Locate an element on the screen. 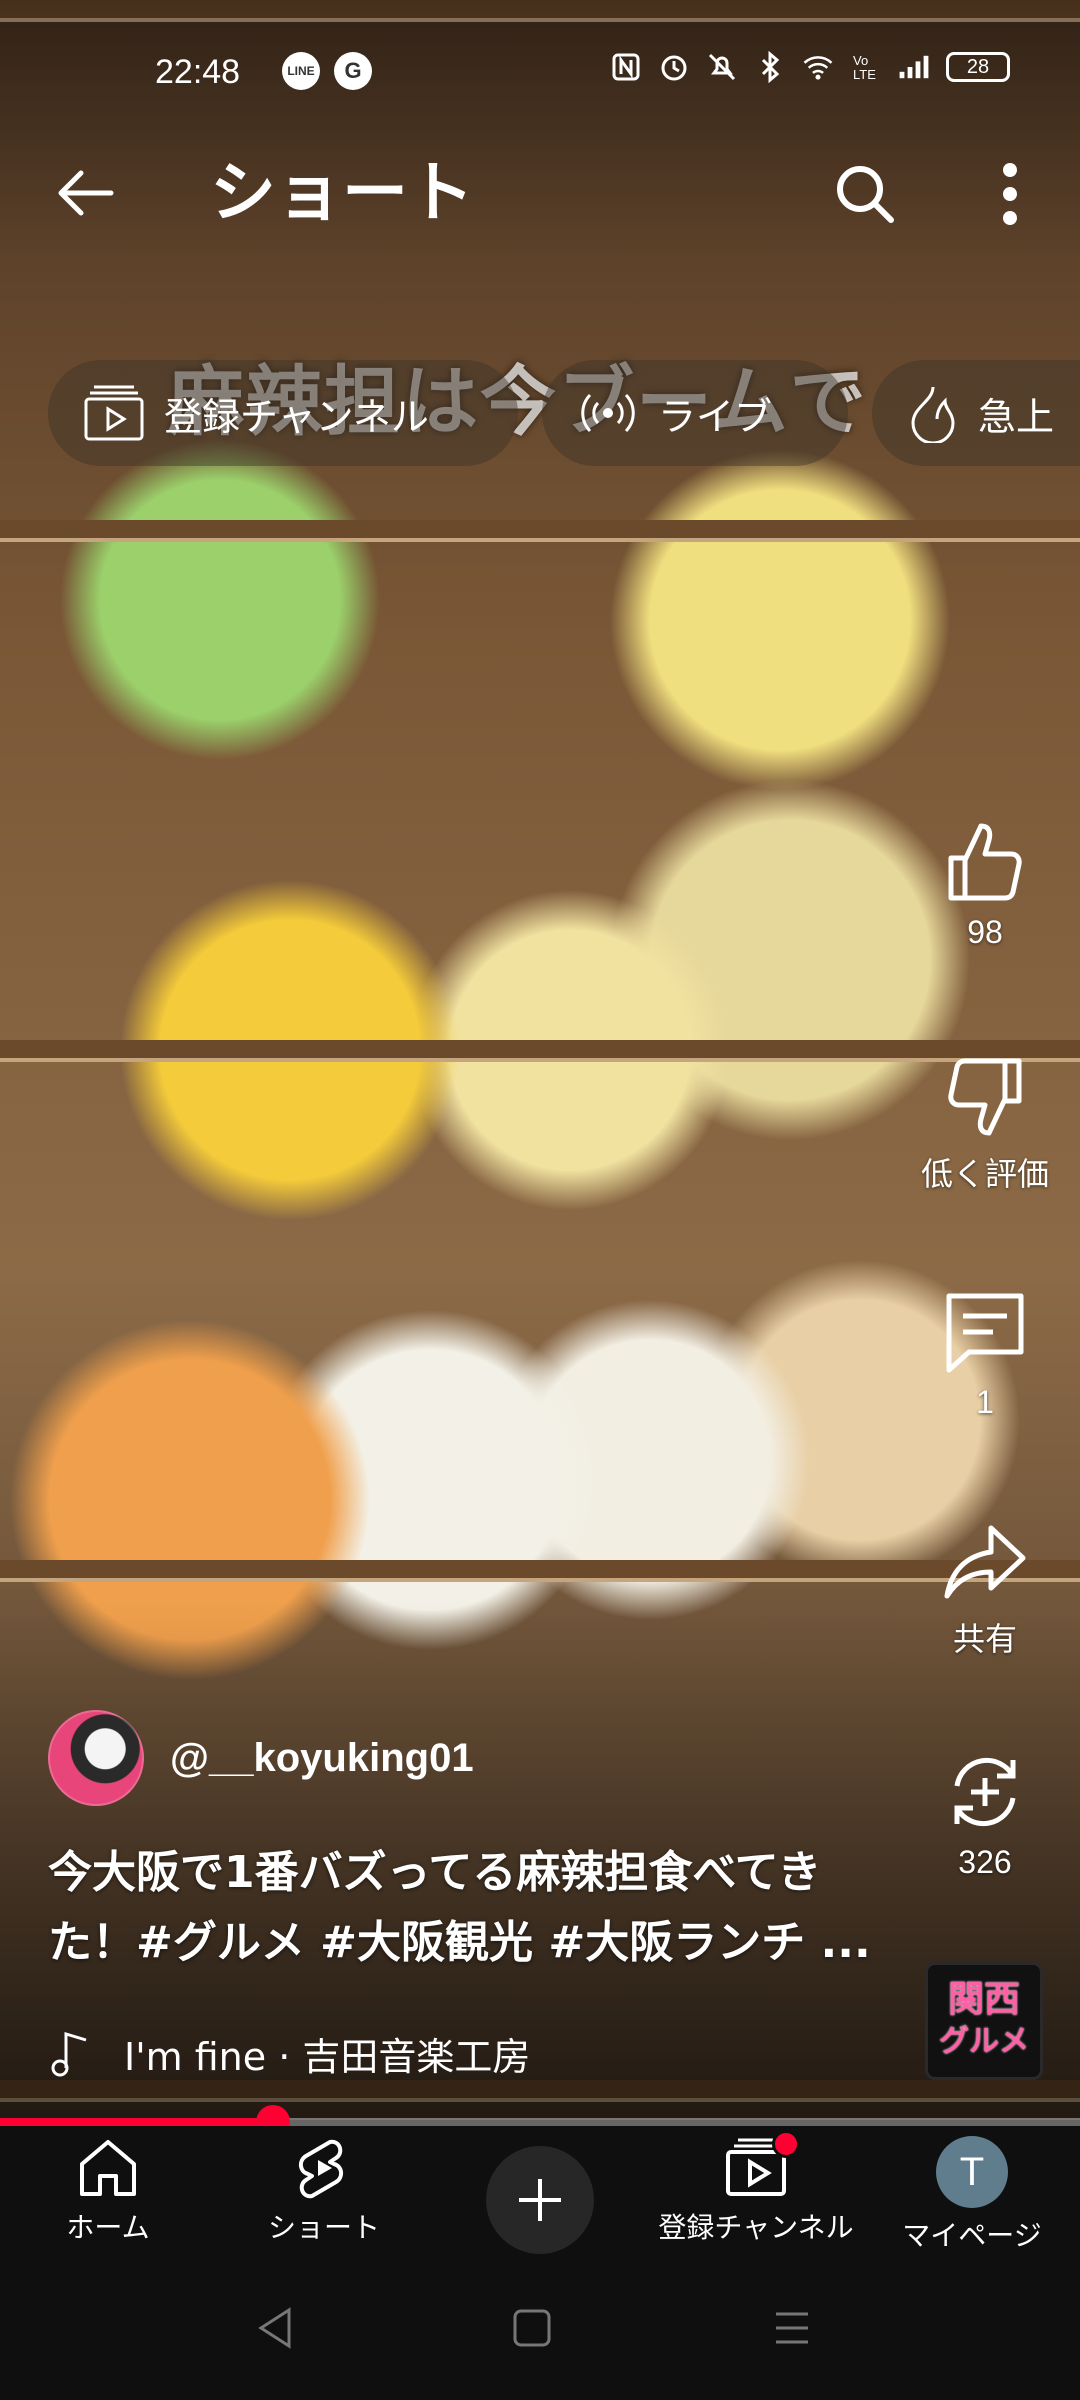 Image resolution: width=1080 pixels, height=2400 pixels. description-line-1: 今大阪で1番バズってる麻辣担食べてき is located at coordinates (435, 1872).